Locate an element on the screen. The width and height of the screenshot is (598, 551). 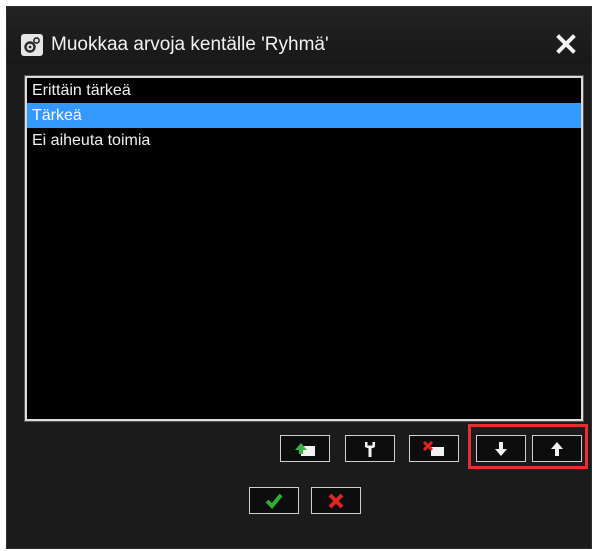
delete-value-button is located at coordinates (434, 448).